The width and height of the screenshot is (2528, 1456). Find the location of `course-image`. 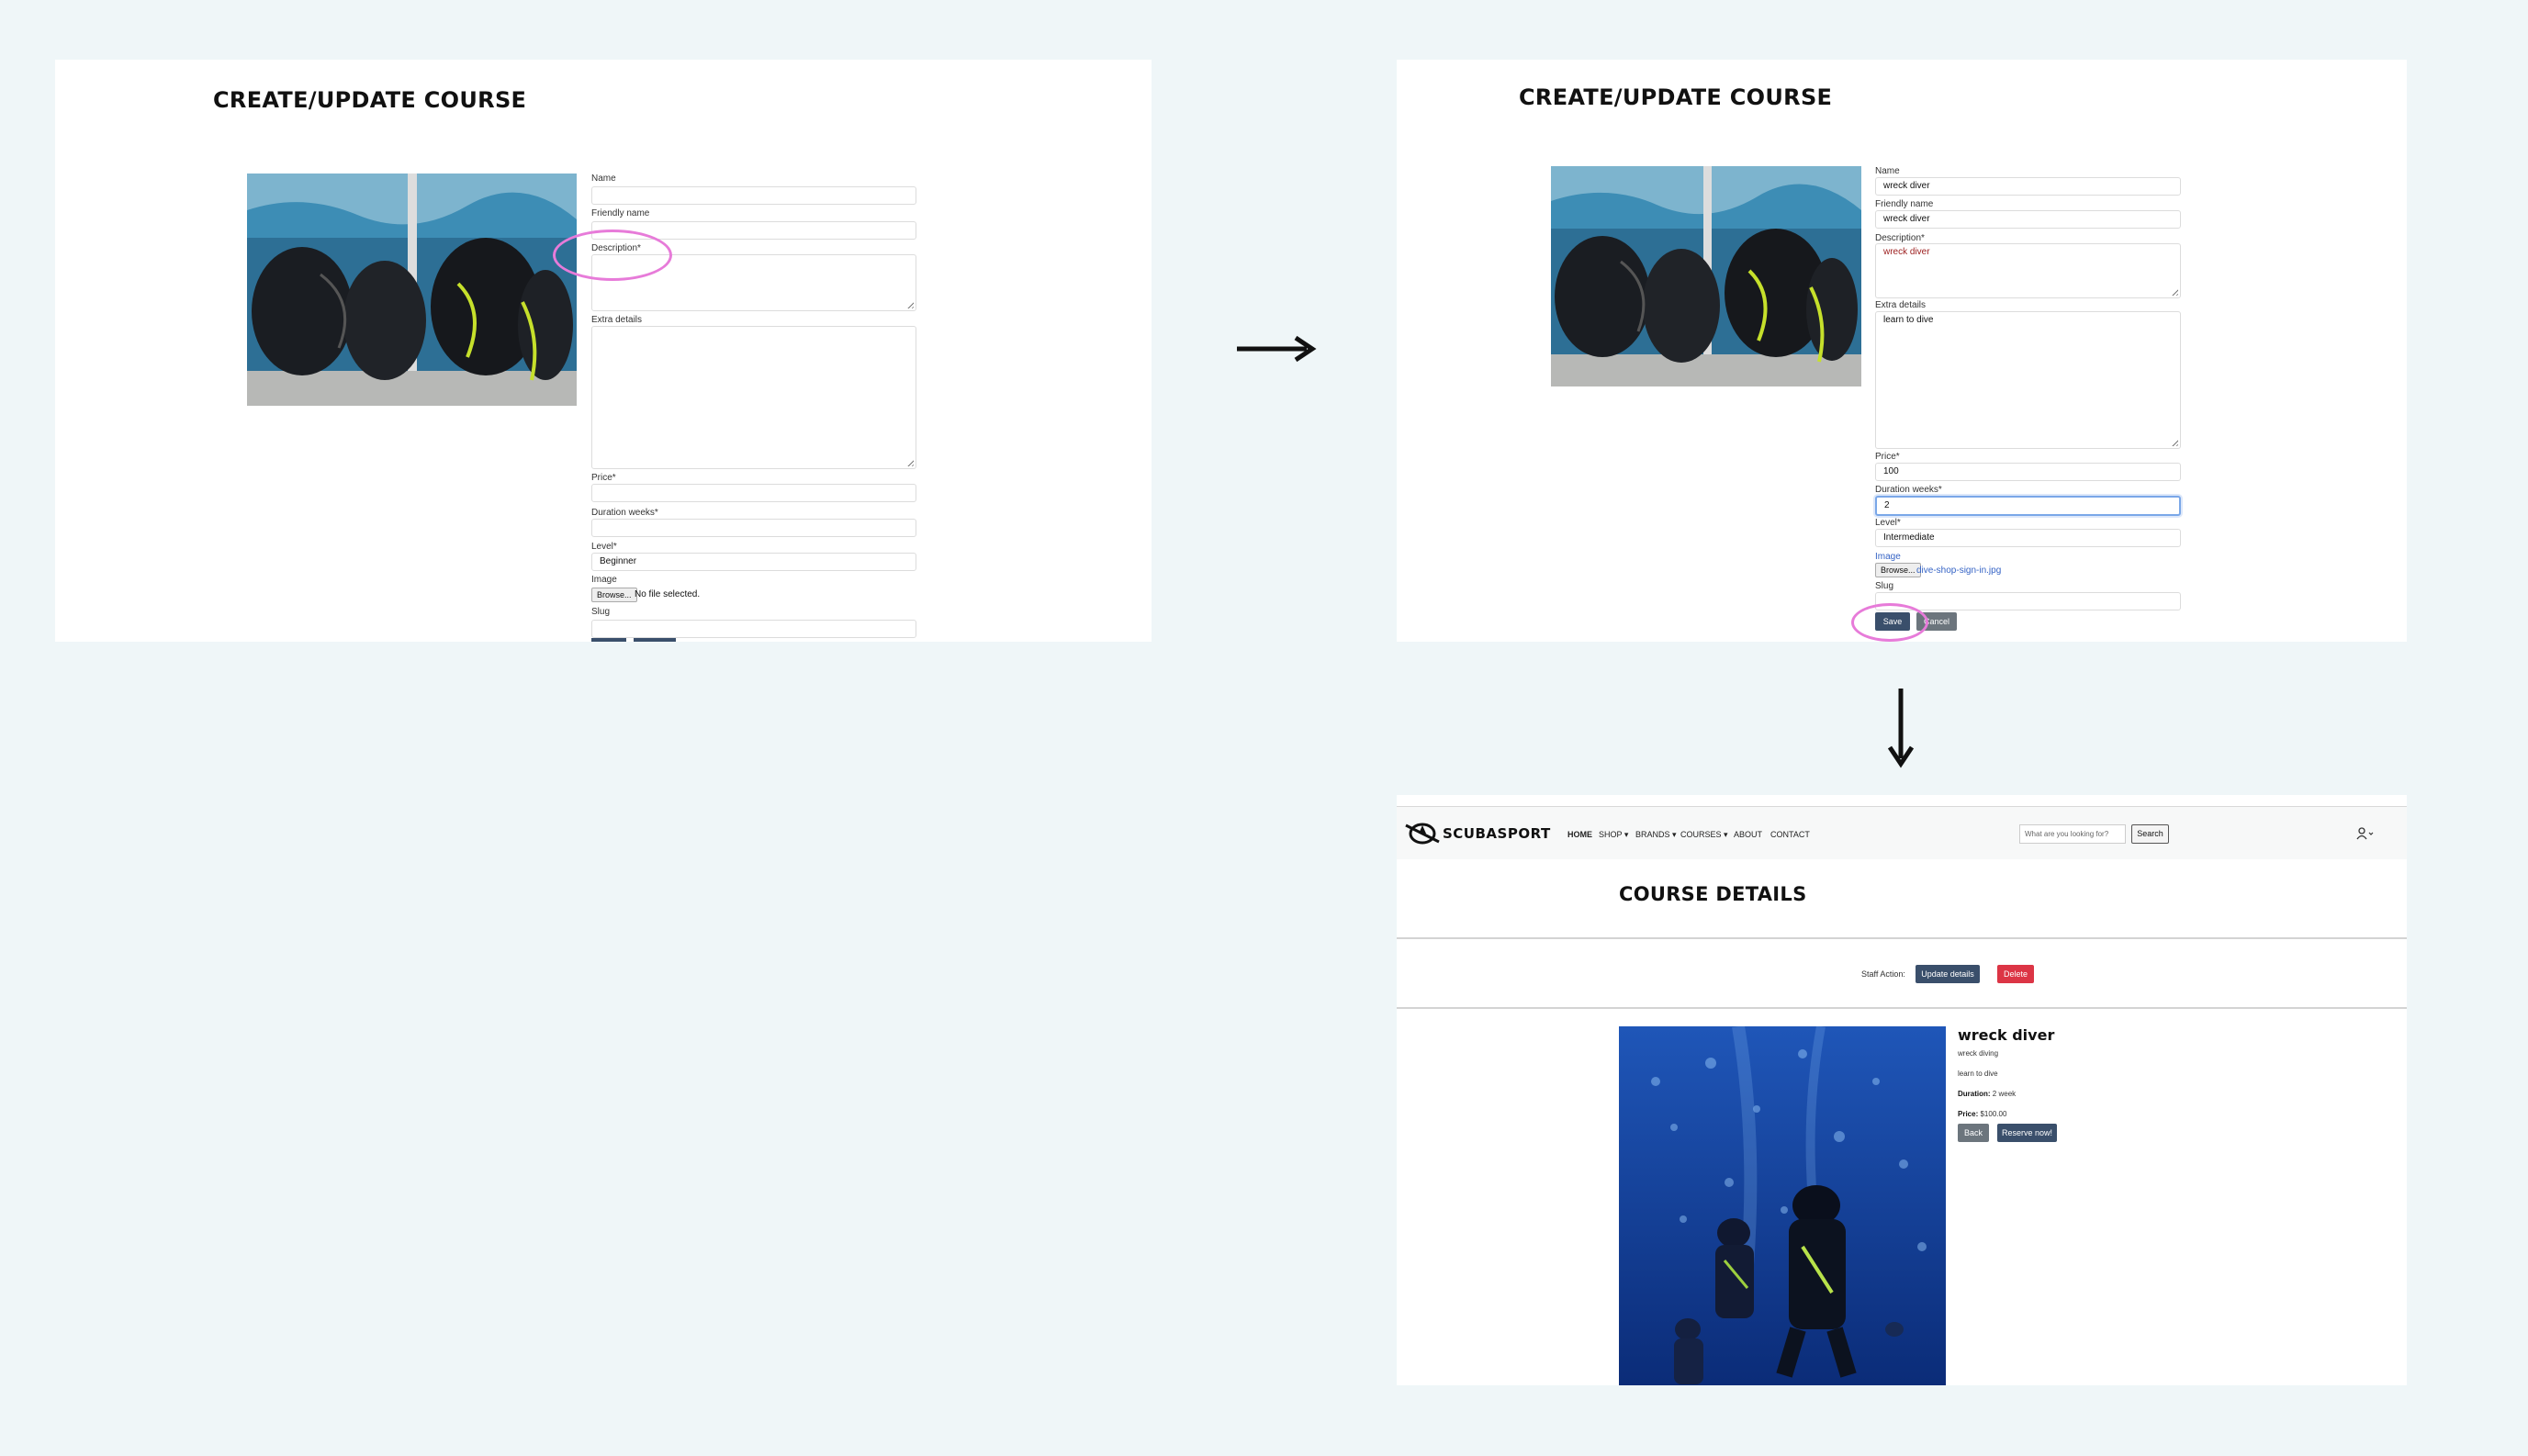

course-image is located at coordinates (1782, 1205).